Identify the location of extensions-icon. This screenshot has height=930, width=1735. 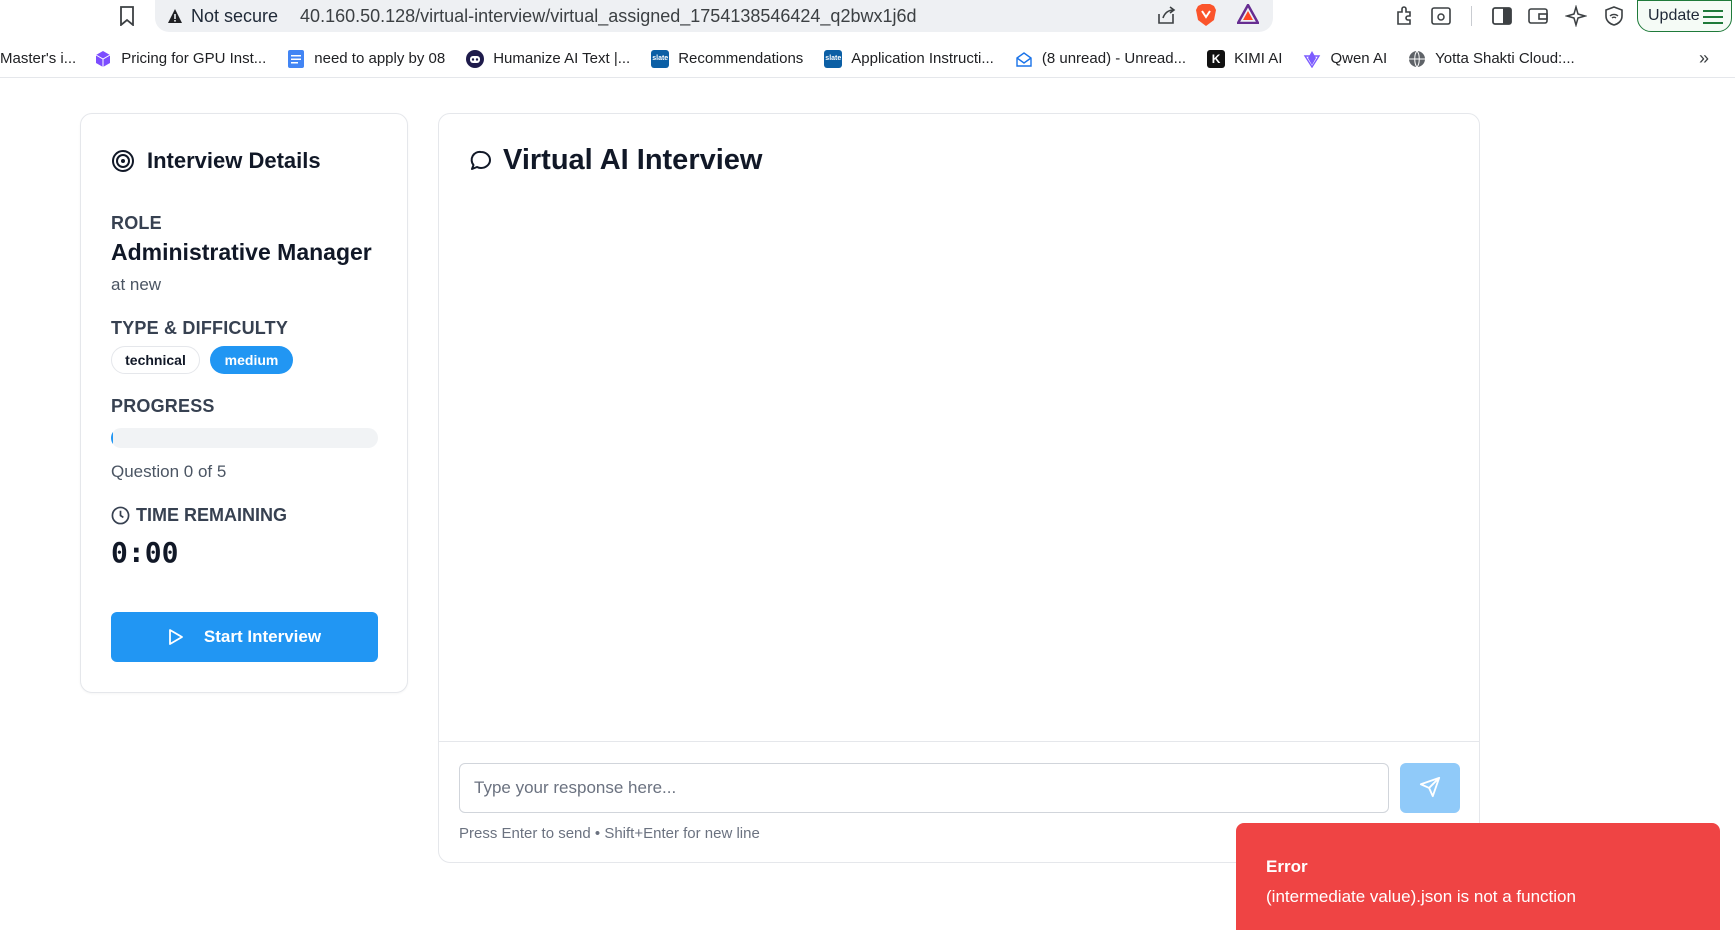
(1405, 16).